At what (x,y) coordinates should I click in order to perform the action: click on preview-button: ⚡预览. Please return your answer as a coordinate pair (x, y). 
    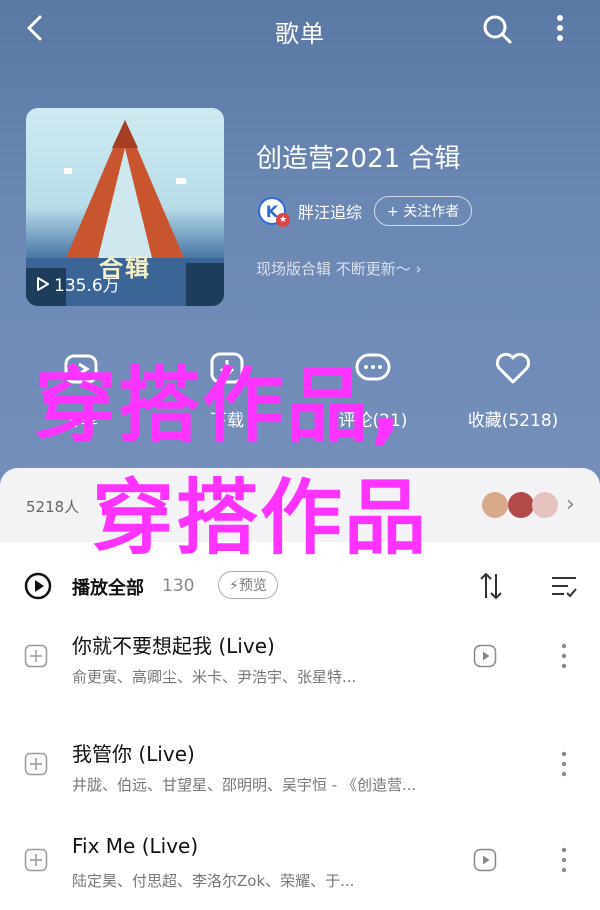
    Looking at the image, I should click on (248, 585).